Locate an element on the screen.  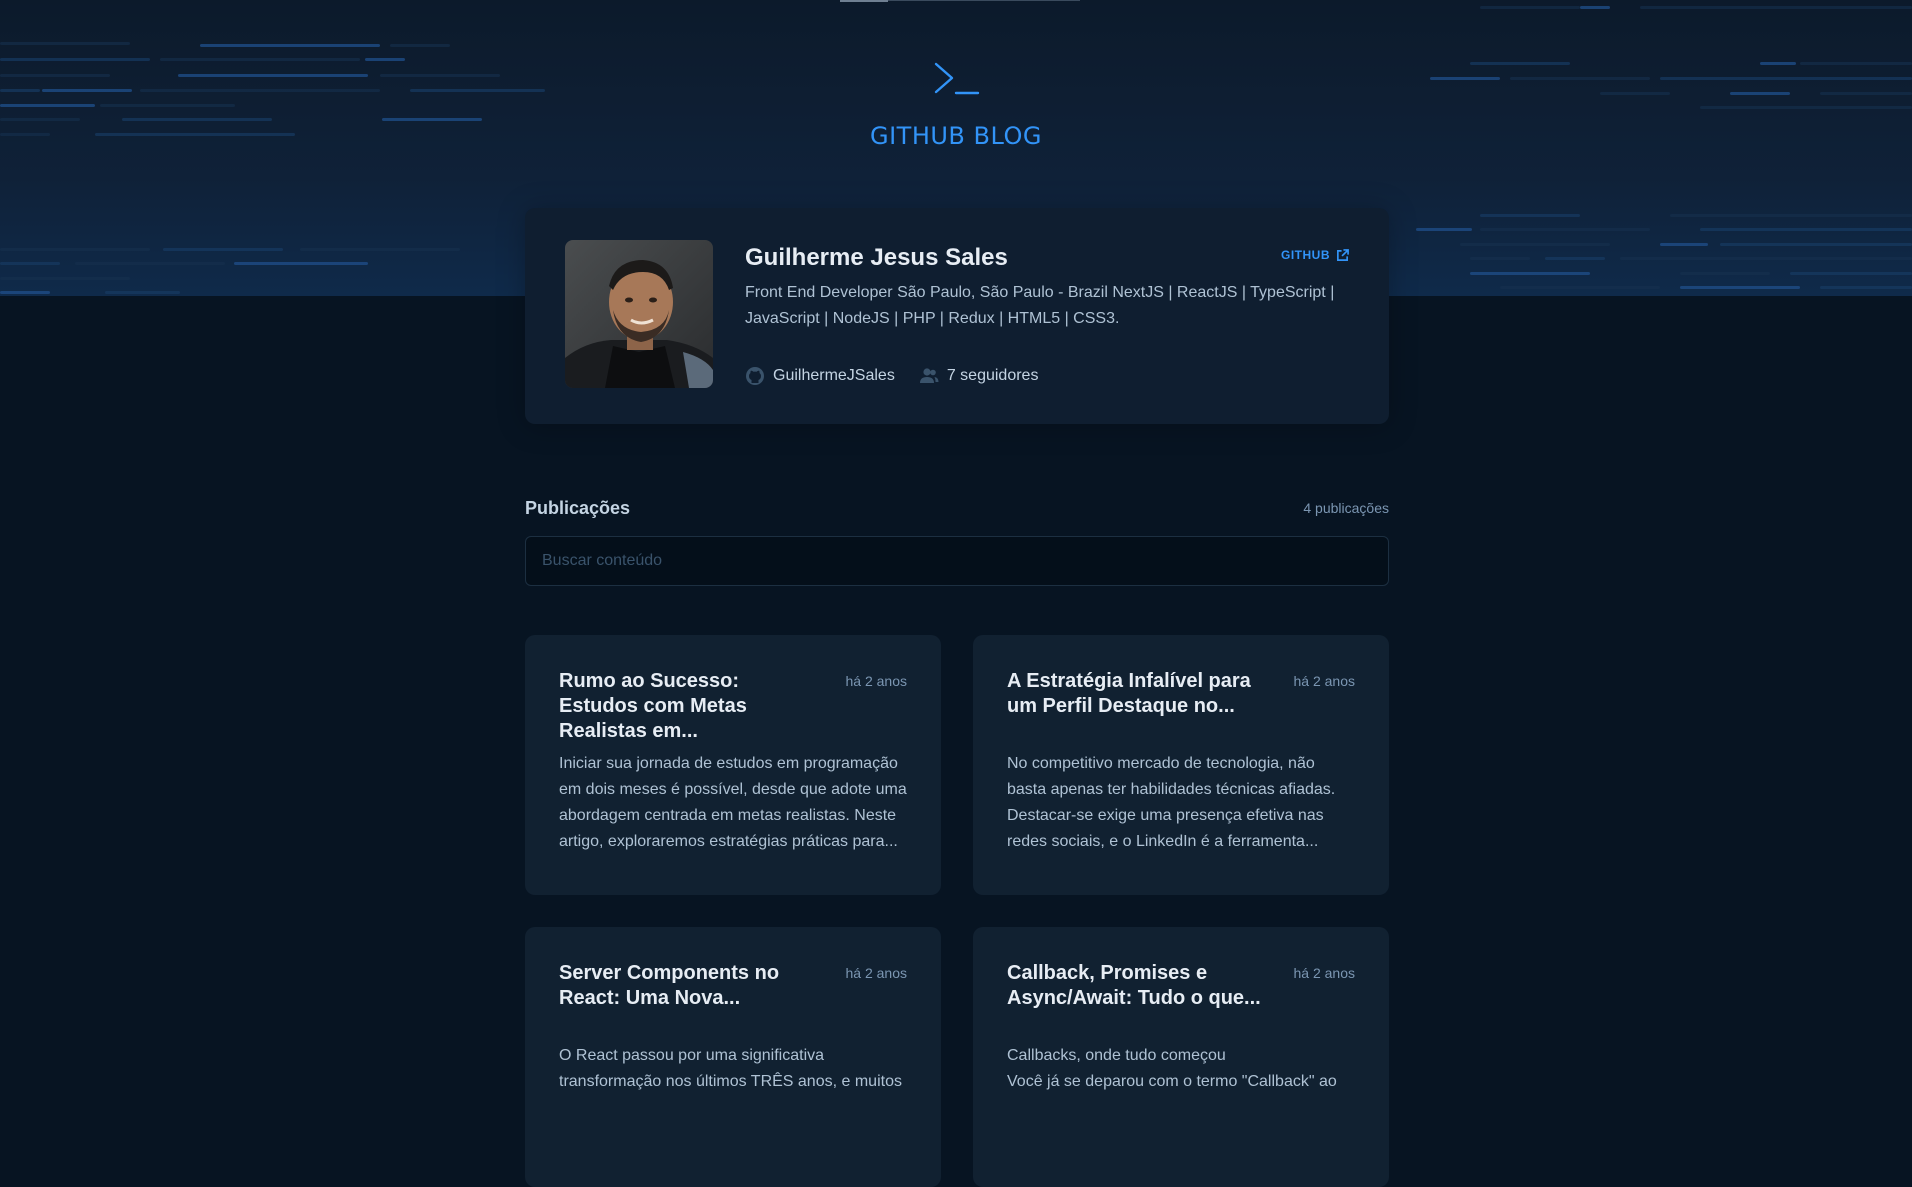
github-link-label: GITHUB is located at coordinates (1305, 255).